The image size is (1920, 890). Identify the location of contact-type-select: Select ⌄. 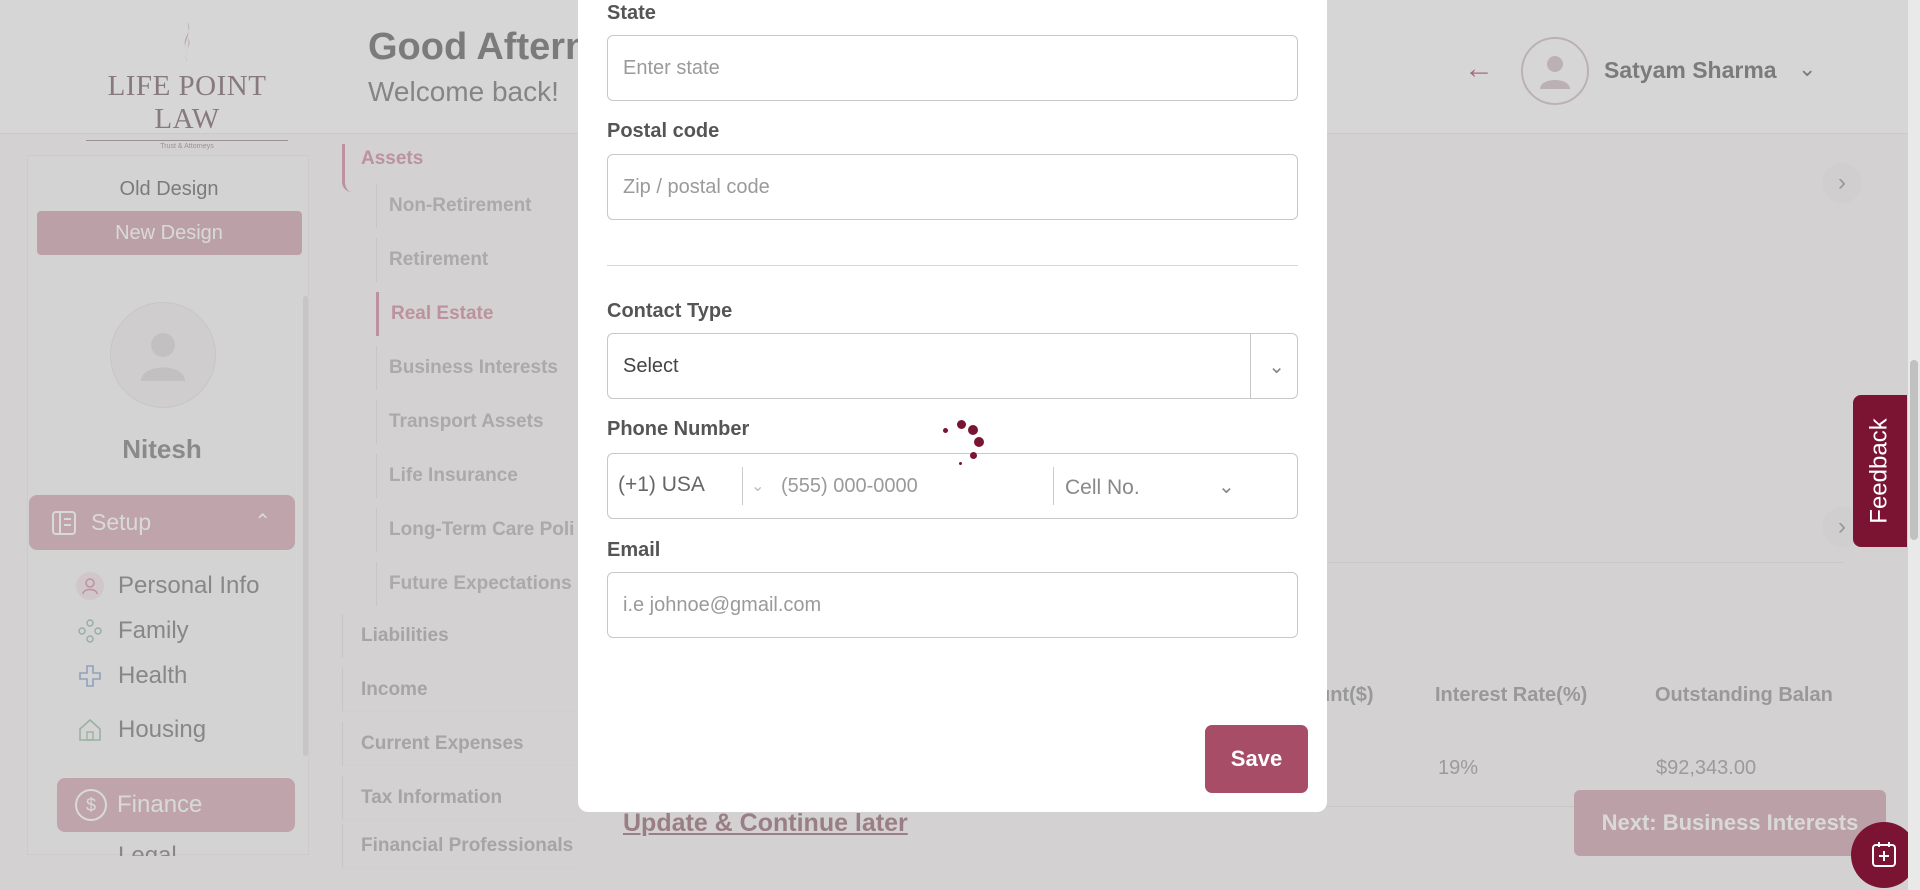
(952, 366).